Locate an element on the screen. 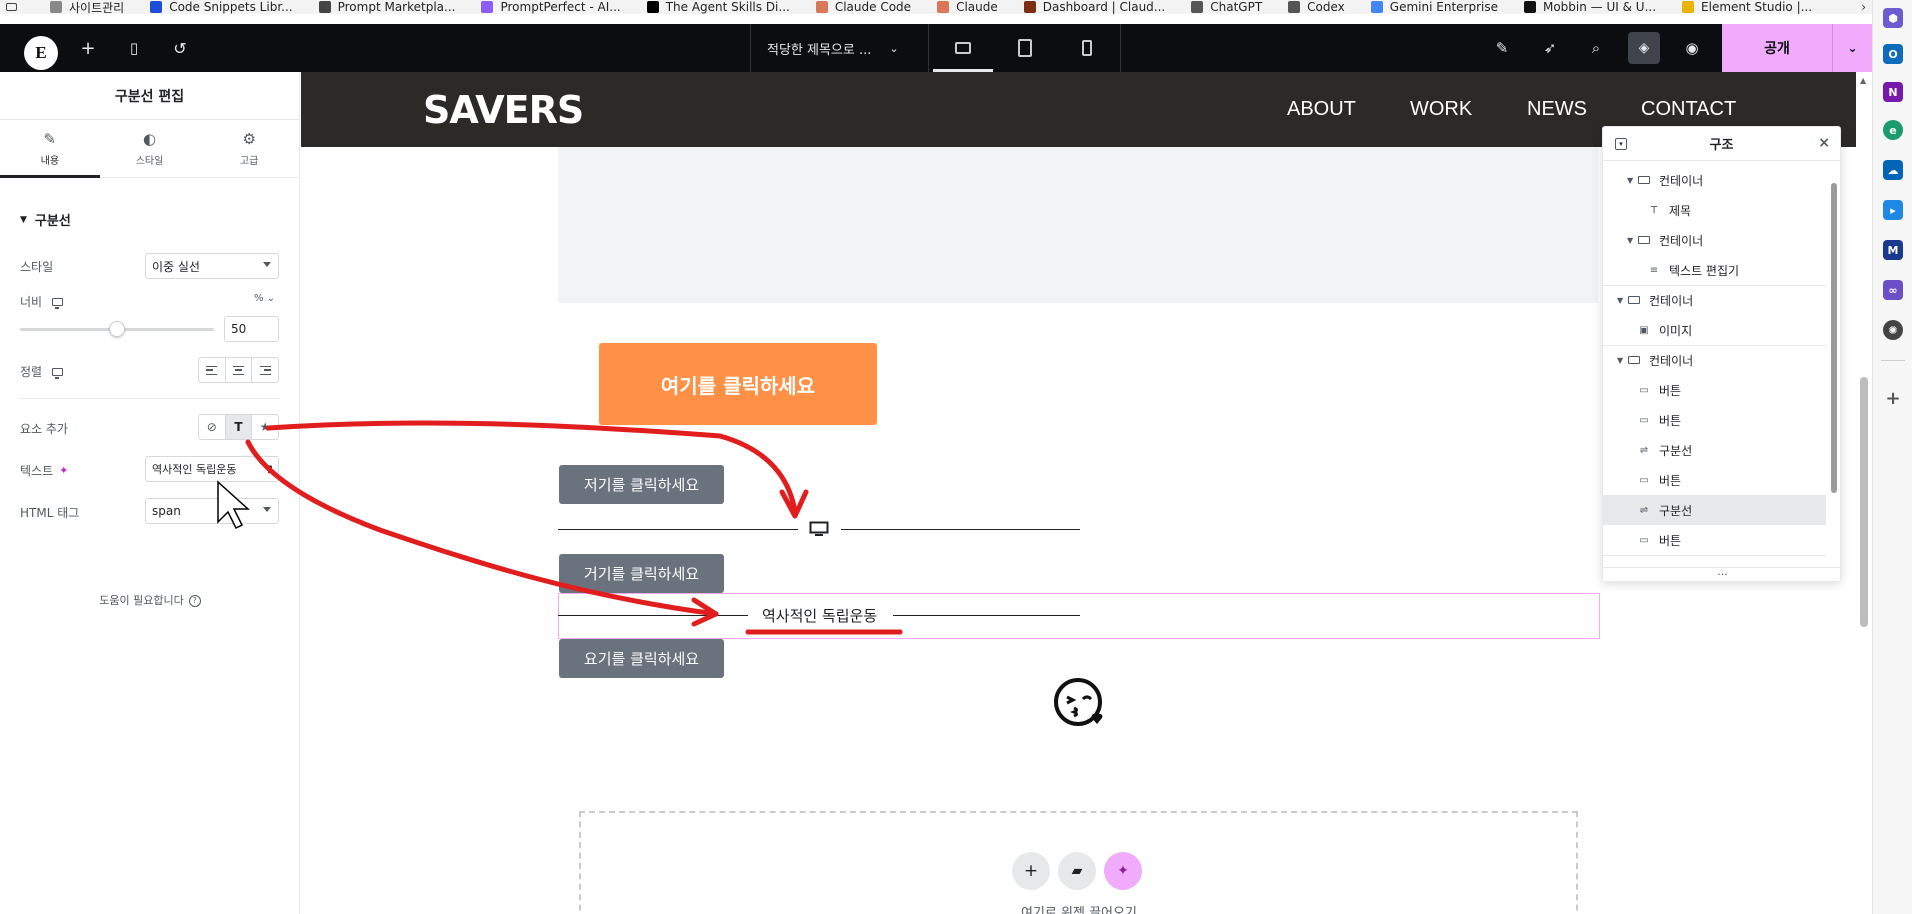  rocket-icon: ➶ is located at coordinates (1550, 48).